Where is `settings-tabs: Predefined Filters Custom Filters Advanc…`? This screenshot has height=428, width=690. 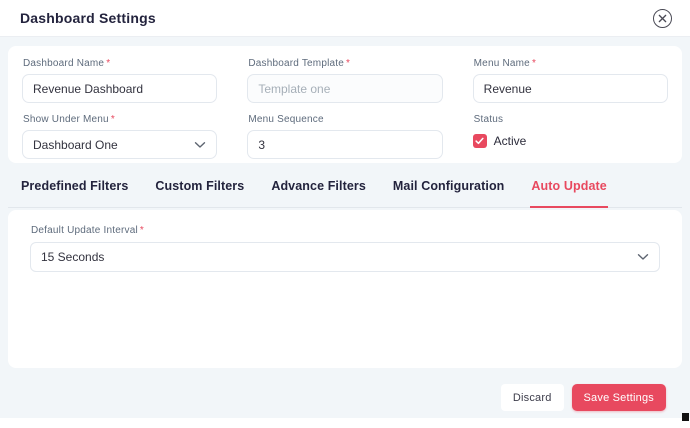 settings-tabs: Predefined Filters Custom Filters Advanc… is located at coordinates (345, 189).